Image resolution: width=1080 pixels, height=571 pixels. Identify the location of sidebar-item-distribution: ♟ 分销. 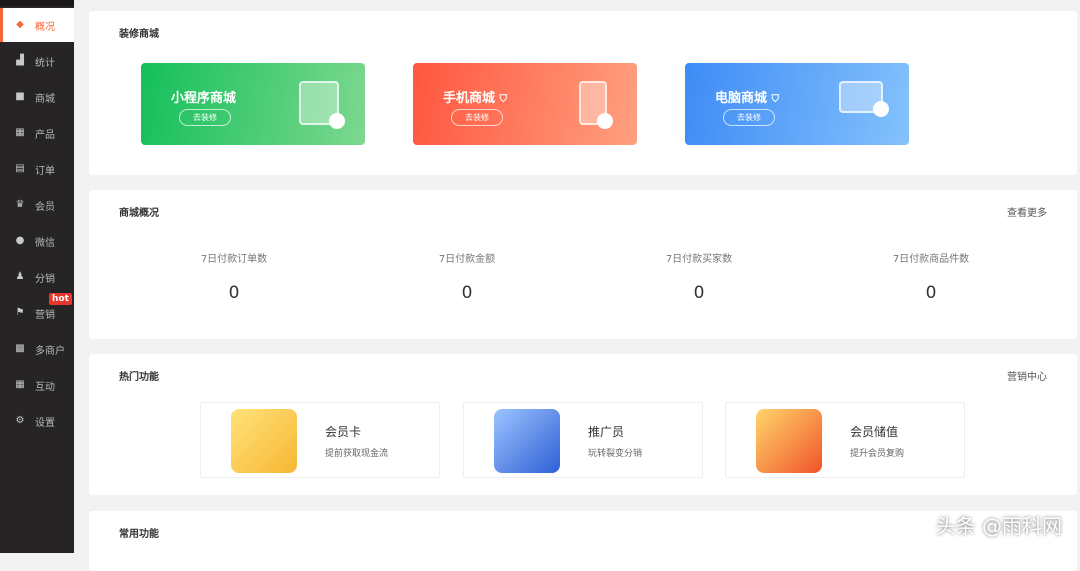
(37, 277).